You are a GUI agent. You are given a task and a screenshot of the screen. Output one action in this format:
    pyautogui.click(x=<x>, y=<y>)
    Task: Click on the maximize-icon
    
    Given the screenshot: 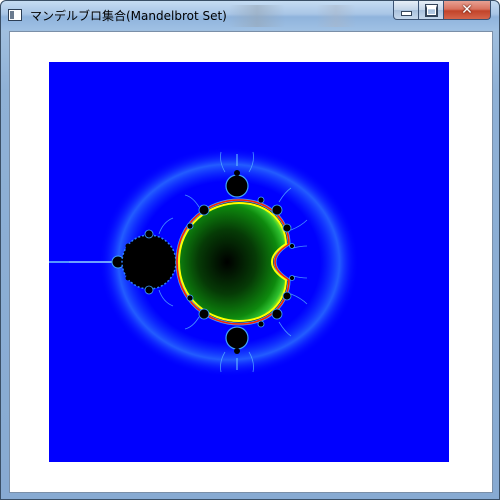 What is the action you would take?
    pyautogui.click(x=431, y=10)
    